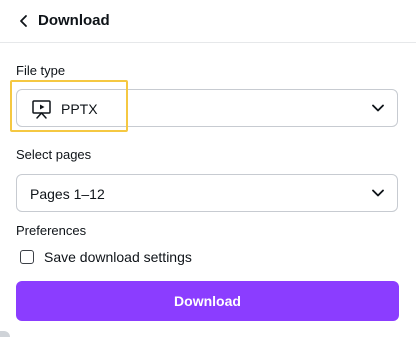 This screenshot has height=337, width=416. What do you see at coordinates (207, 193) in the screenshot?
I see `select-pages-select: Pages 1–12` at bounding box center [207, 193].